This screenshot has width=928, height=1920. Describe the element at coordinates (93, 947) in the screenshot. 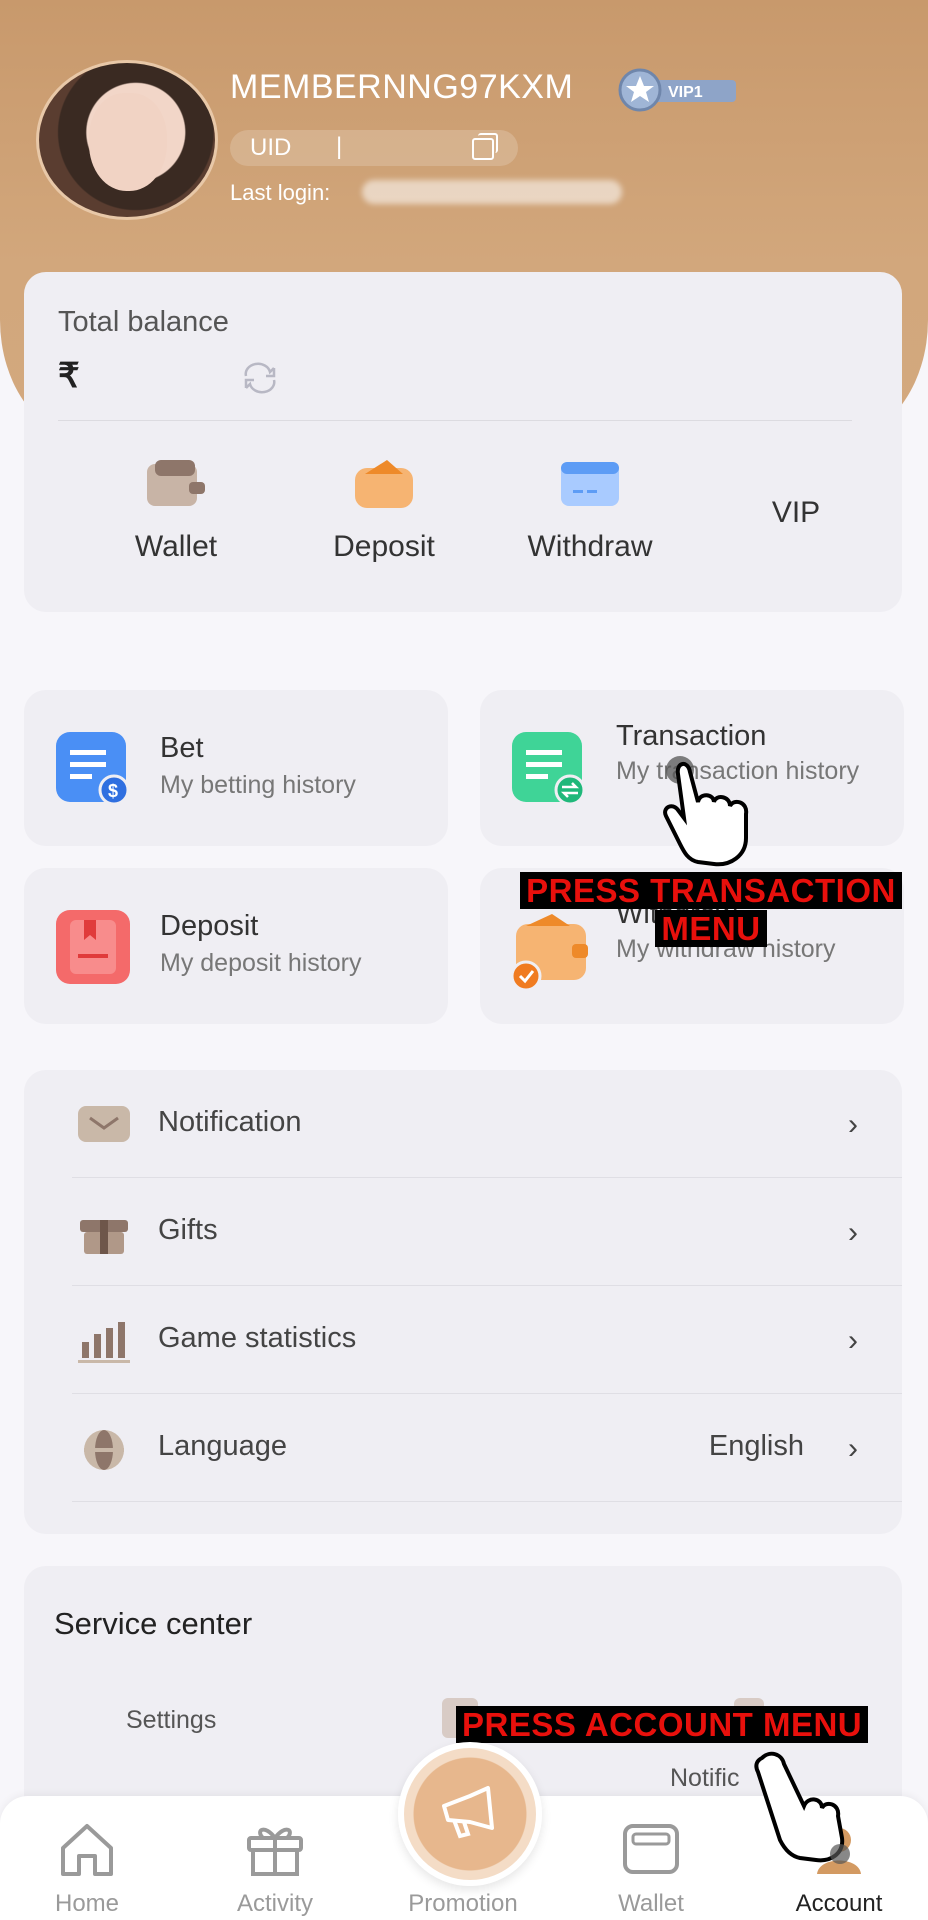

I see `deposit-history-icon` at that location.